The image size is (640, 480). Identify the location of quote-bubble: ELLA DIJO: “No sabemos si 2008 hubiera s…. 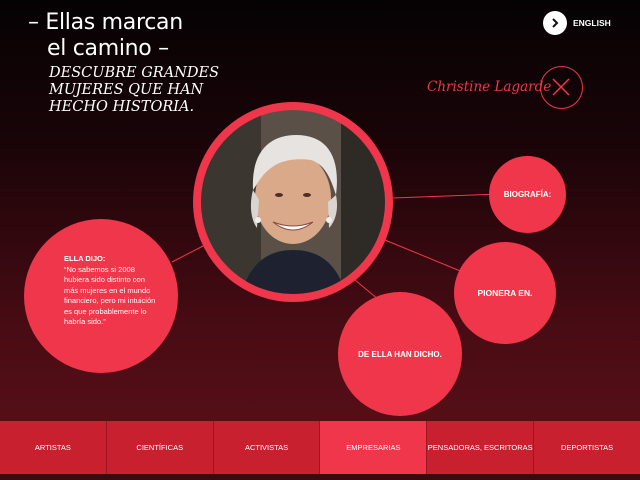
(101, 296).